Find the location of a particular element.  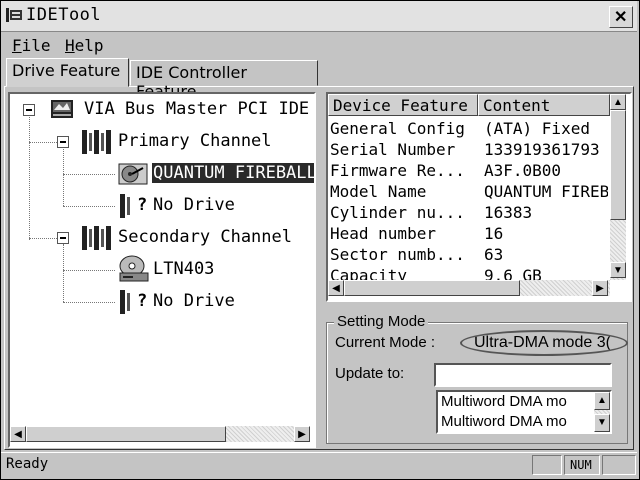

mode-options-list: Multiword DMA mo Multiword DMA mo ▲ ▼ is located at coordinates (524, 412).